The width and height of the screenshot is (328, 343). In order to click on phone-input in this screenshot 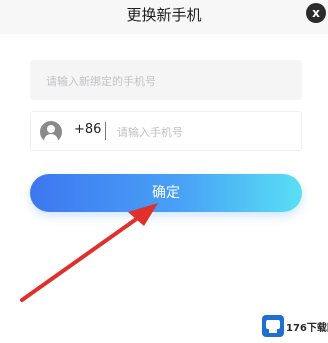, I will do `click(205, 132)`.